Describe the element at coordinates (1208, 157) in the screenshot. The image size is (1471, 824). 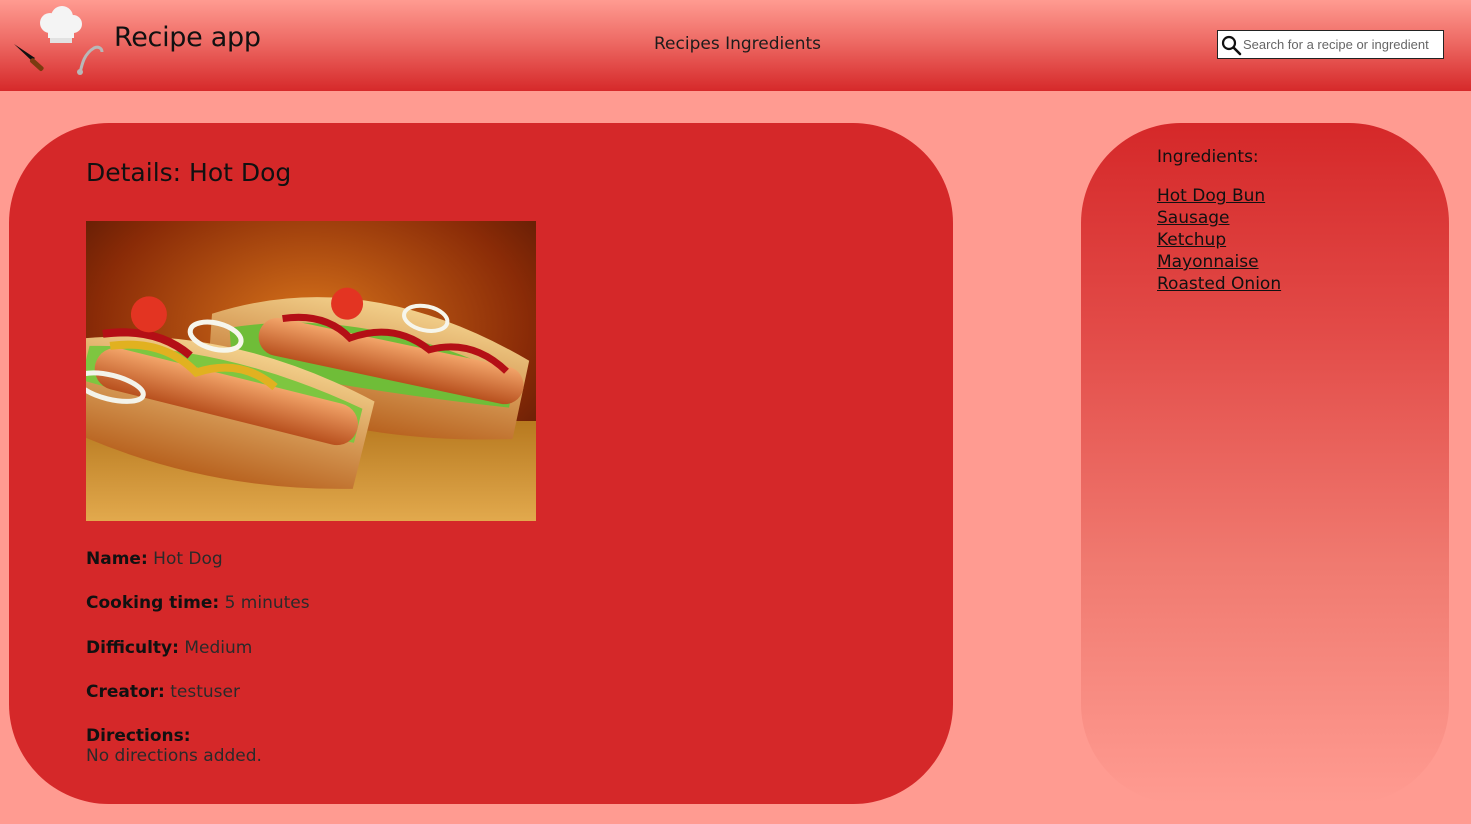
I see `ingredients-title: Ingredients:` at that location.